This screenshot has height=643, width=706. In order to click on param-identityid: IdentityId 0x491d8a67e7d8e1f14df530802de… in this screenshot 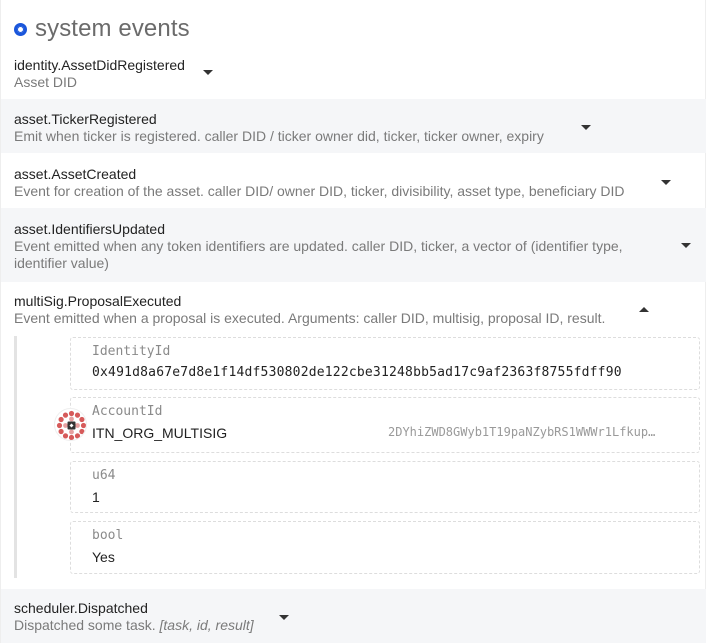, I will do `click(385, 363)`.